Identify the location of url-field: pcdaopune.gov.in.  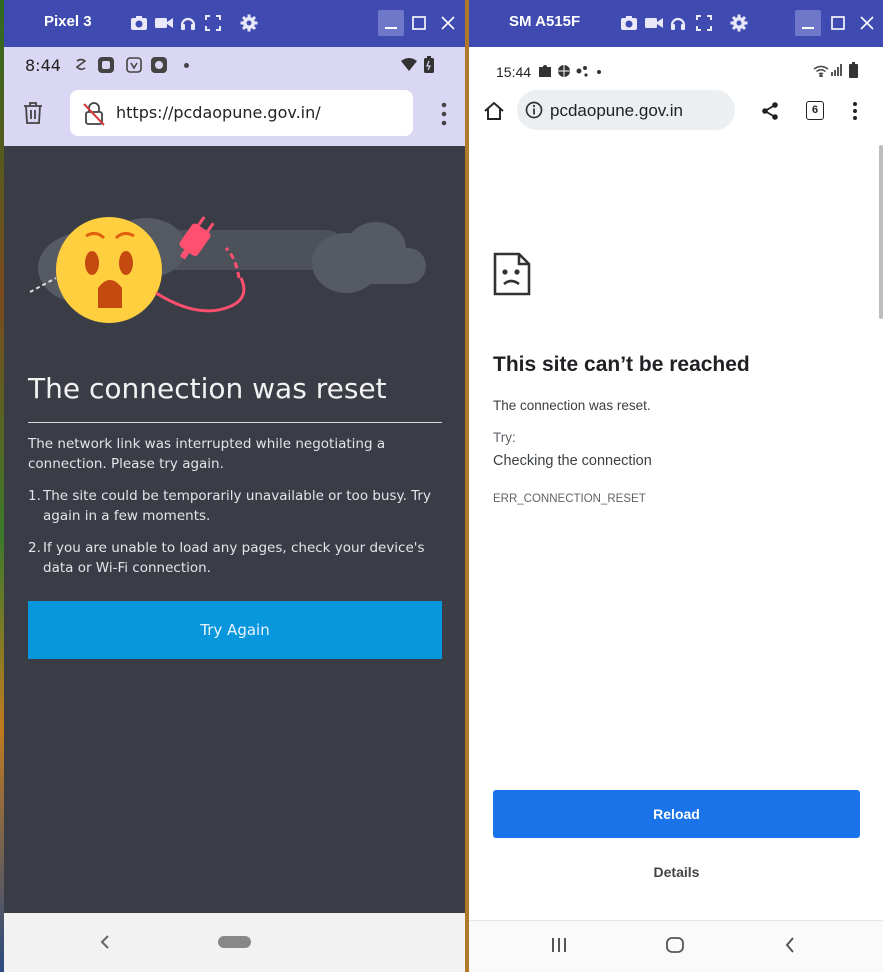
(626, 110).